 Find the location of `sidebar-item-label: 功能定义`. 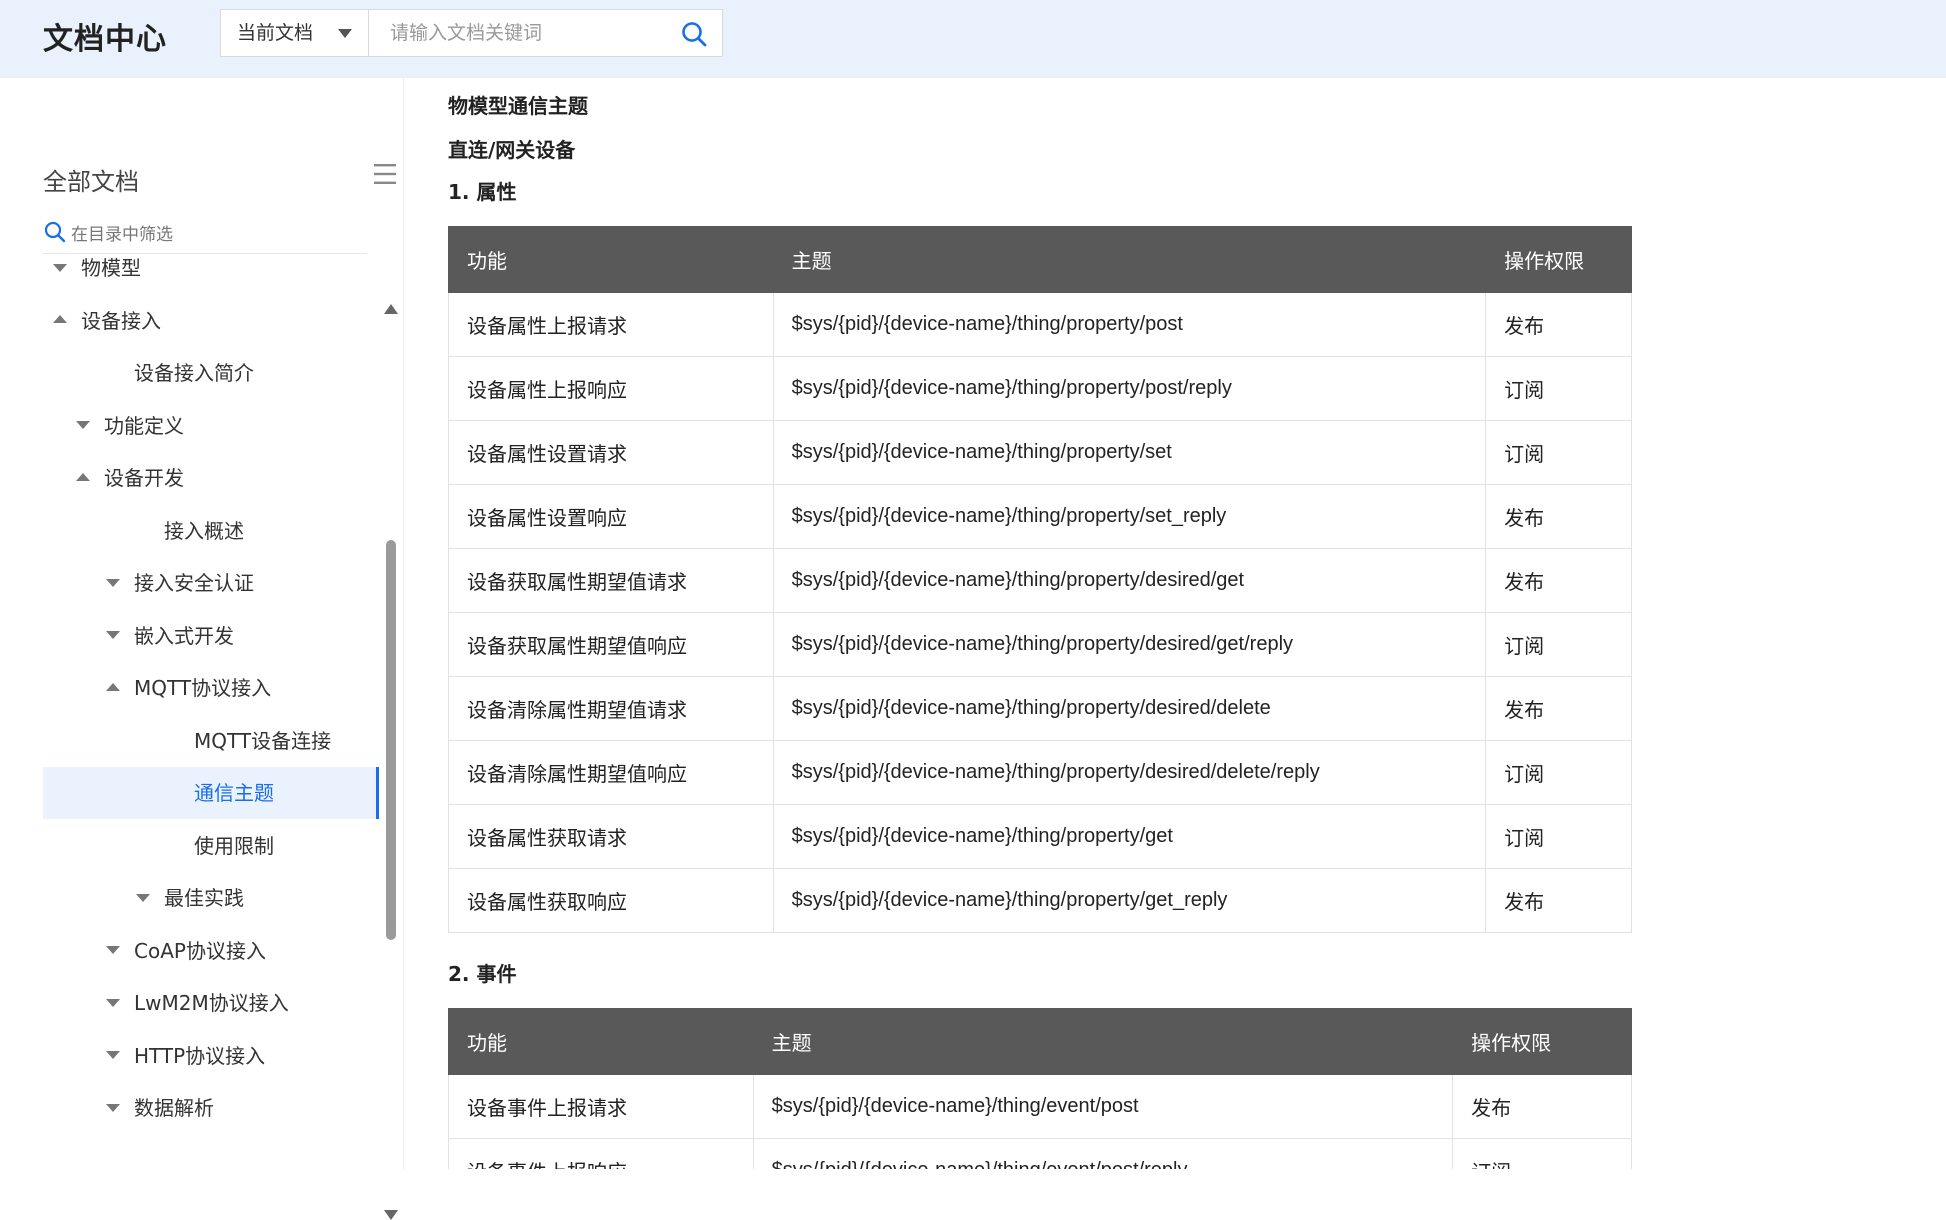

sidebar-item-label: 功能定义 is located at coordinates (144, 425).